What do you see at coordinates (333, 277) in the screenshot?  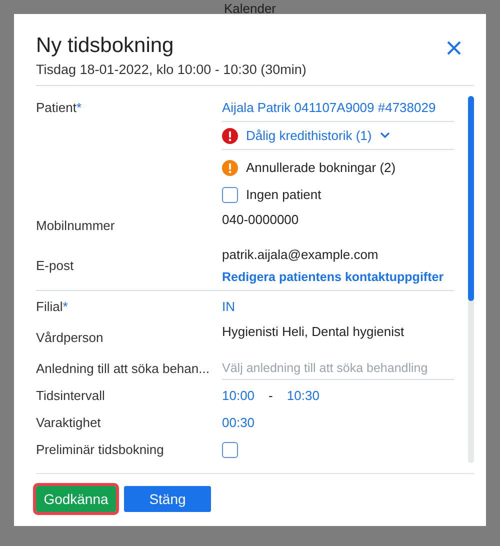 I see `edit-contact-link: Redigera patientens kontaktuppgifter` at bounding box center [333, 277].